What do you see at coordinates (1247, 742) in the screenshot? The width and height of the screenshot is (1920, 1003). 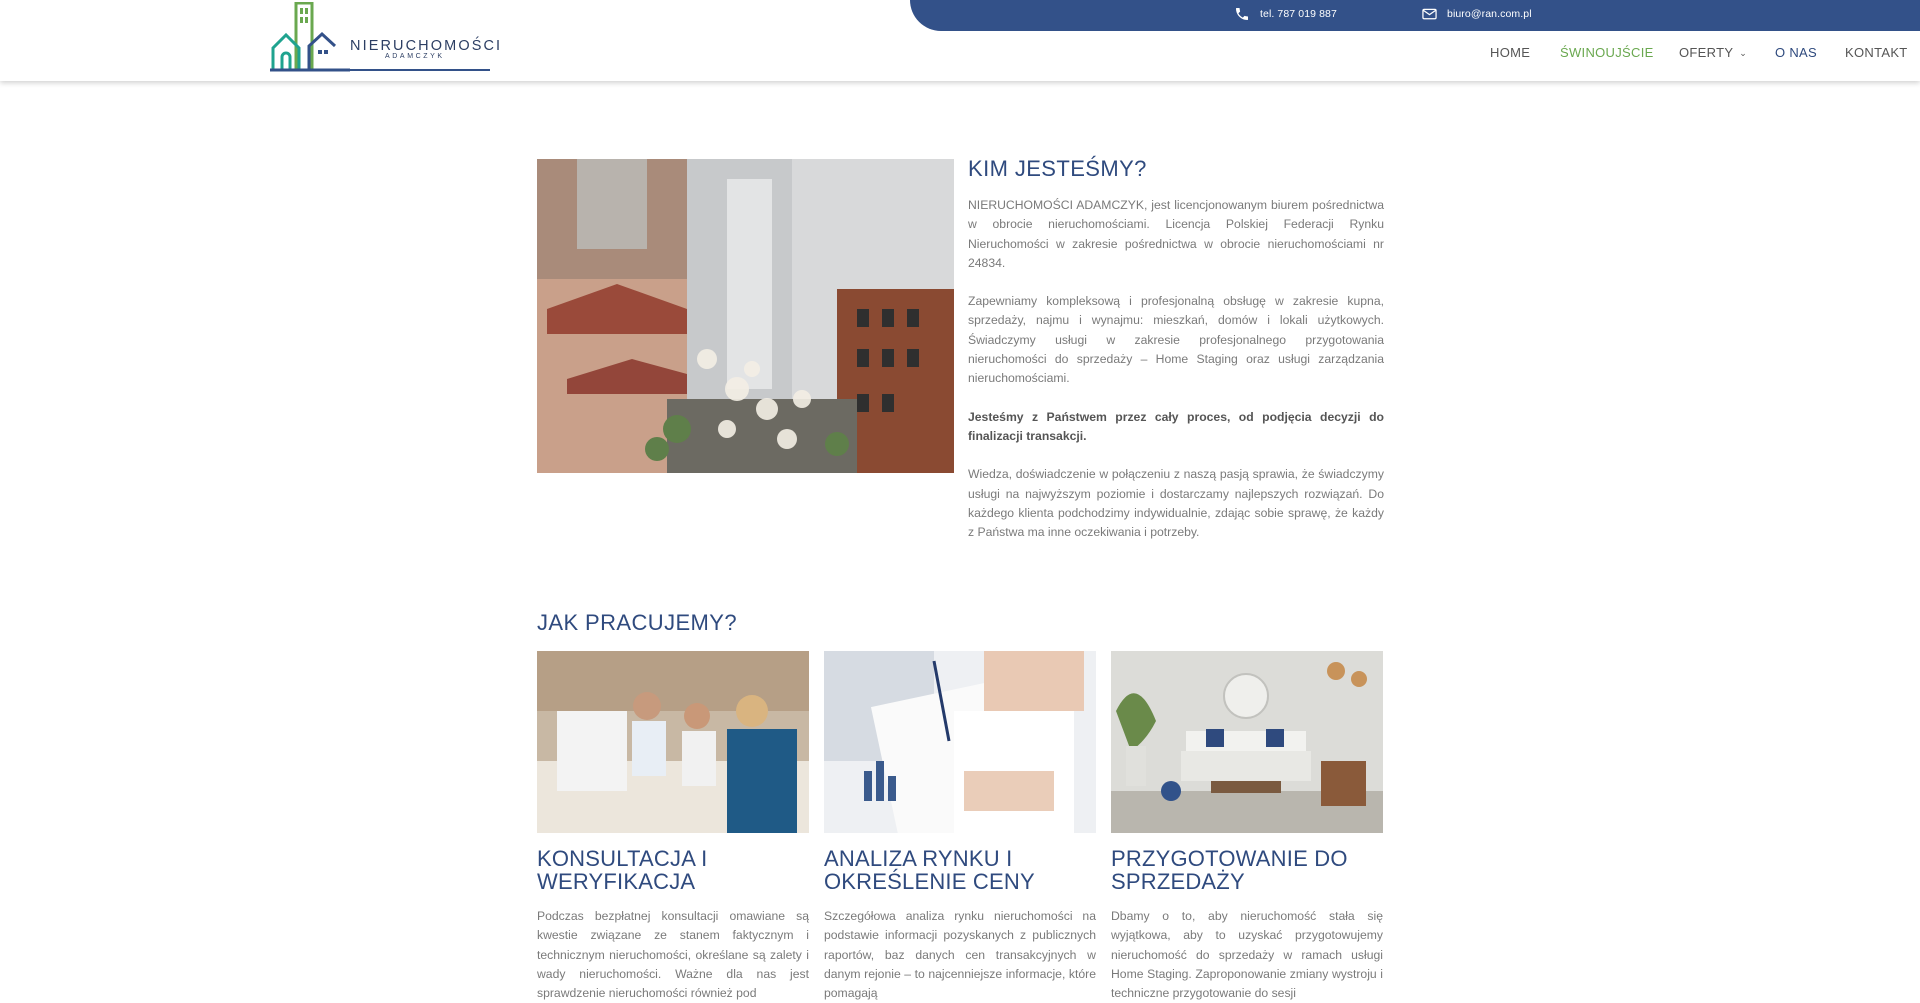 I see `staging-photo` at bounding box center [1247, 742].